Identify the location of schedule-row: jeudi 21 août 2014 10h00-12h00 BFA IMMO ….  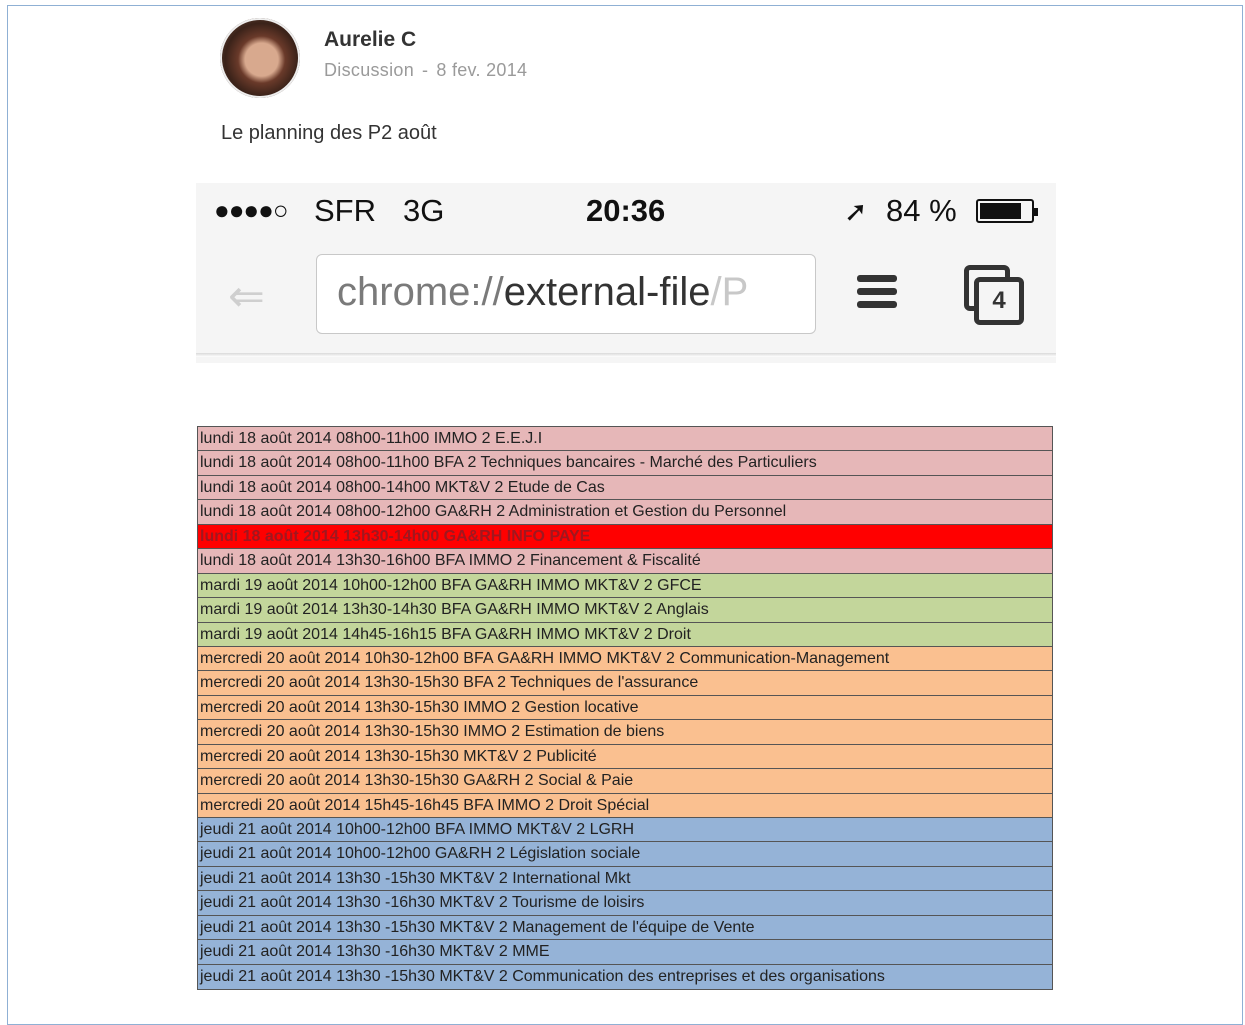
(625, 830).